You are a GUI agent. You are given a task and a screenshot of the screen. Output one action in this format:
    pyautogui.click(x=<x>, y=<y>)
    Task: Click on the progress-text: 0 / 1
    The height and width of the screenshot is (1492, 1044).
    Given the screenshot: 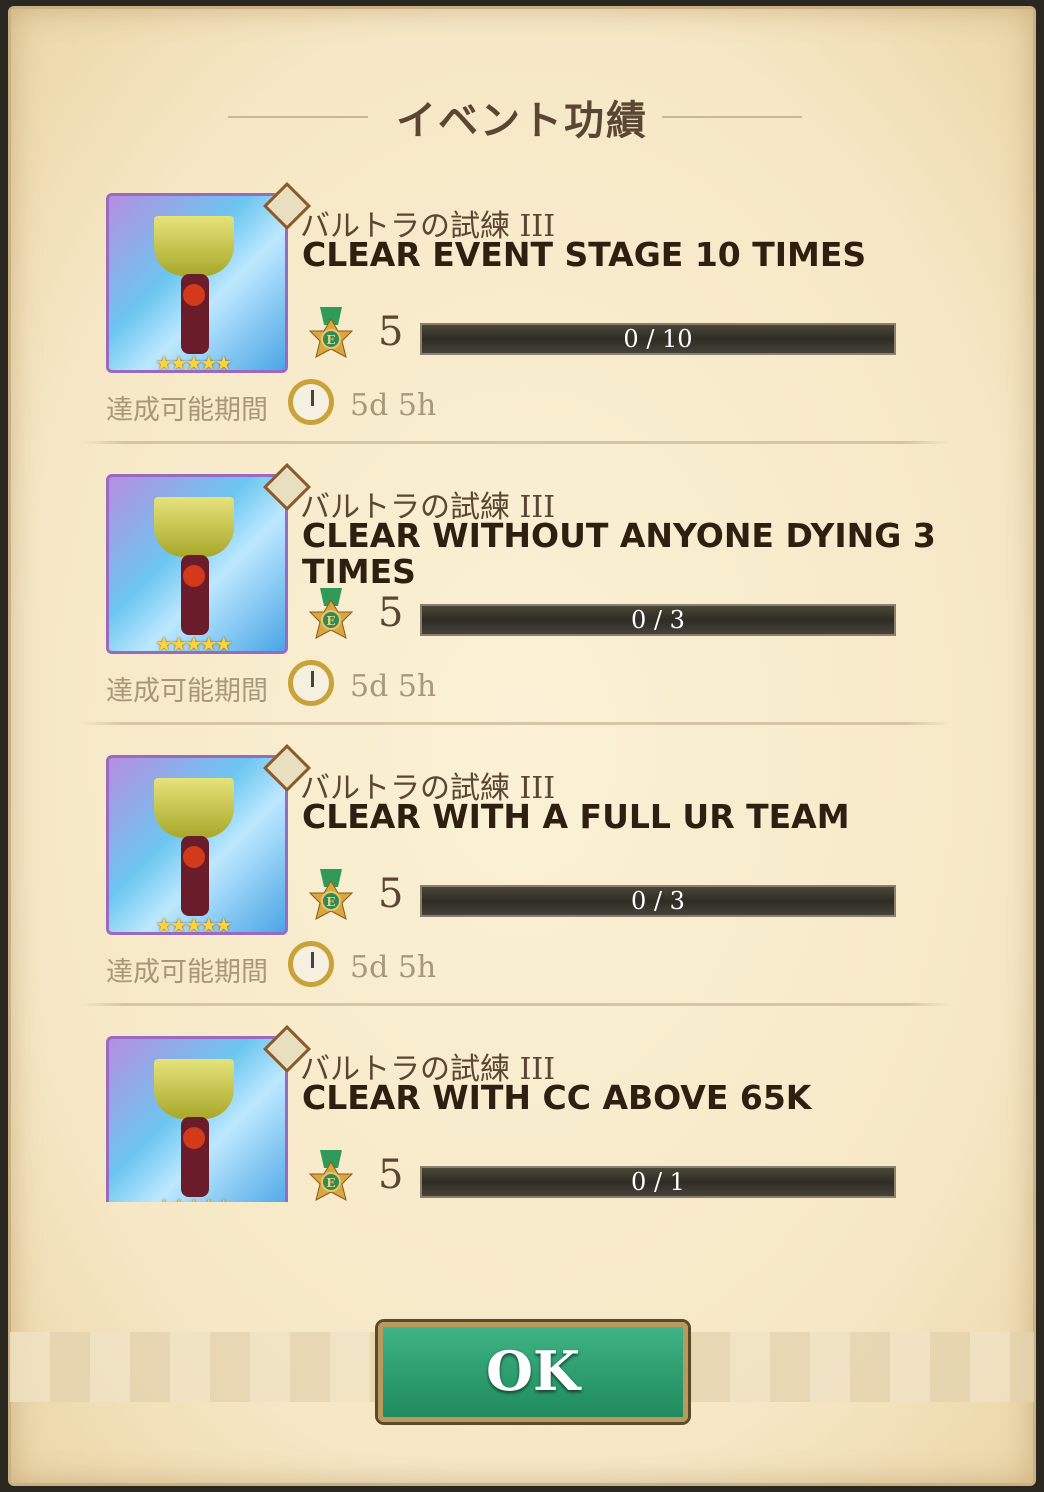 What is the action you would take?
    pyautogui.click(x=658, y=1182)
    